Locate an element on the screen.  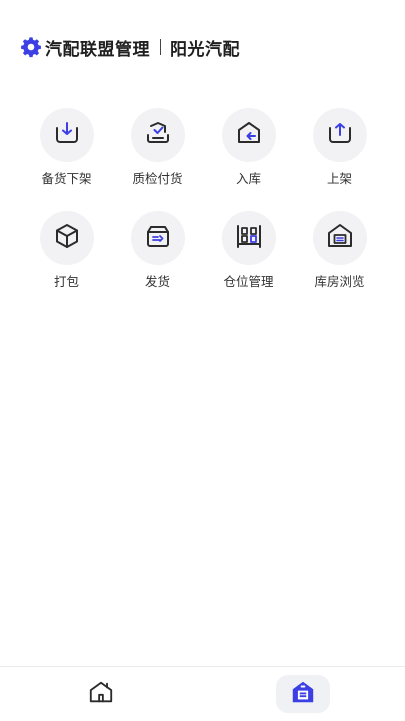
bottom-nav is located at coordinates (202, 693).